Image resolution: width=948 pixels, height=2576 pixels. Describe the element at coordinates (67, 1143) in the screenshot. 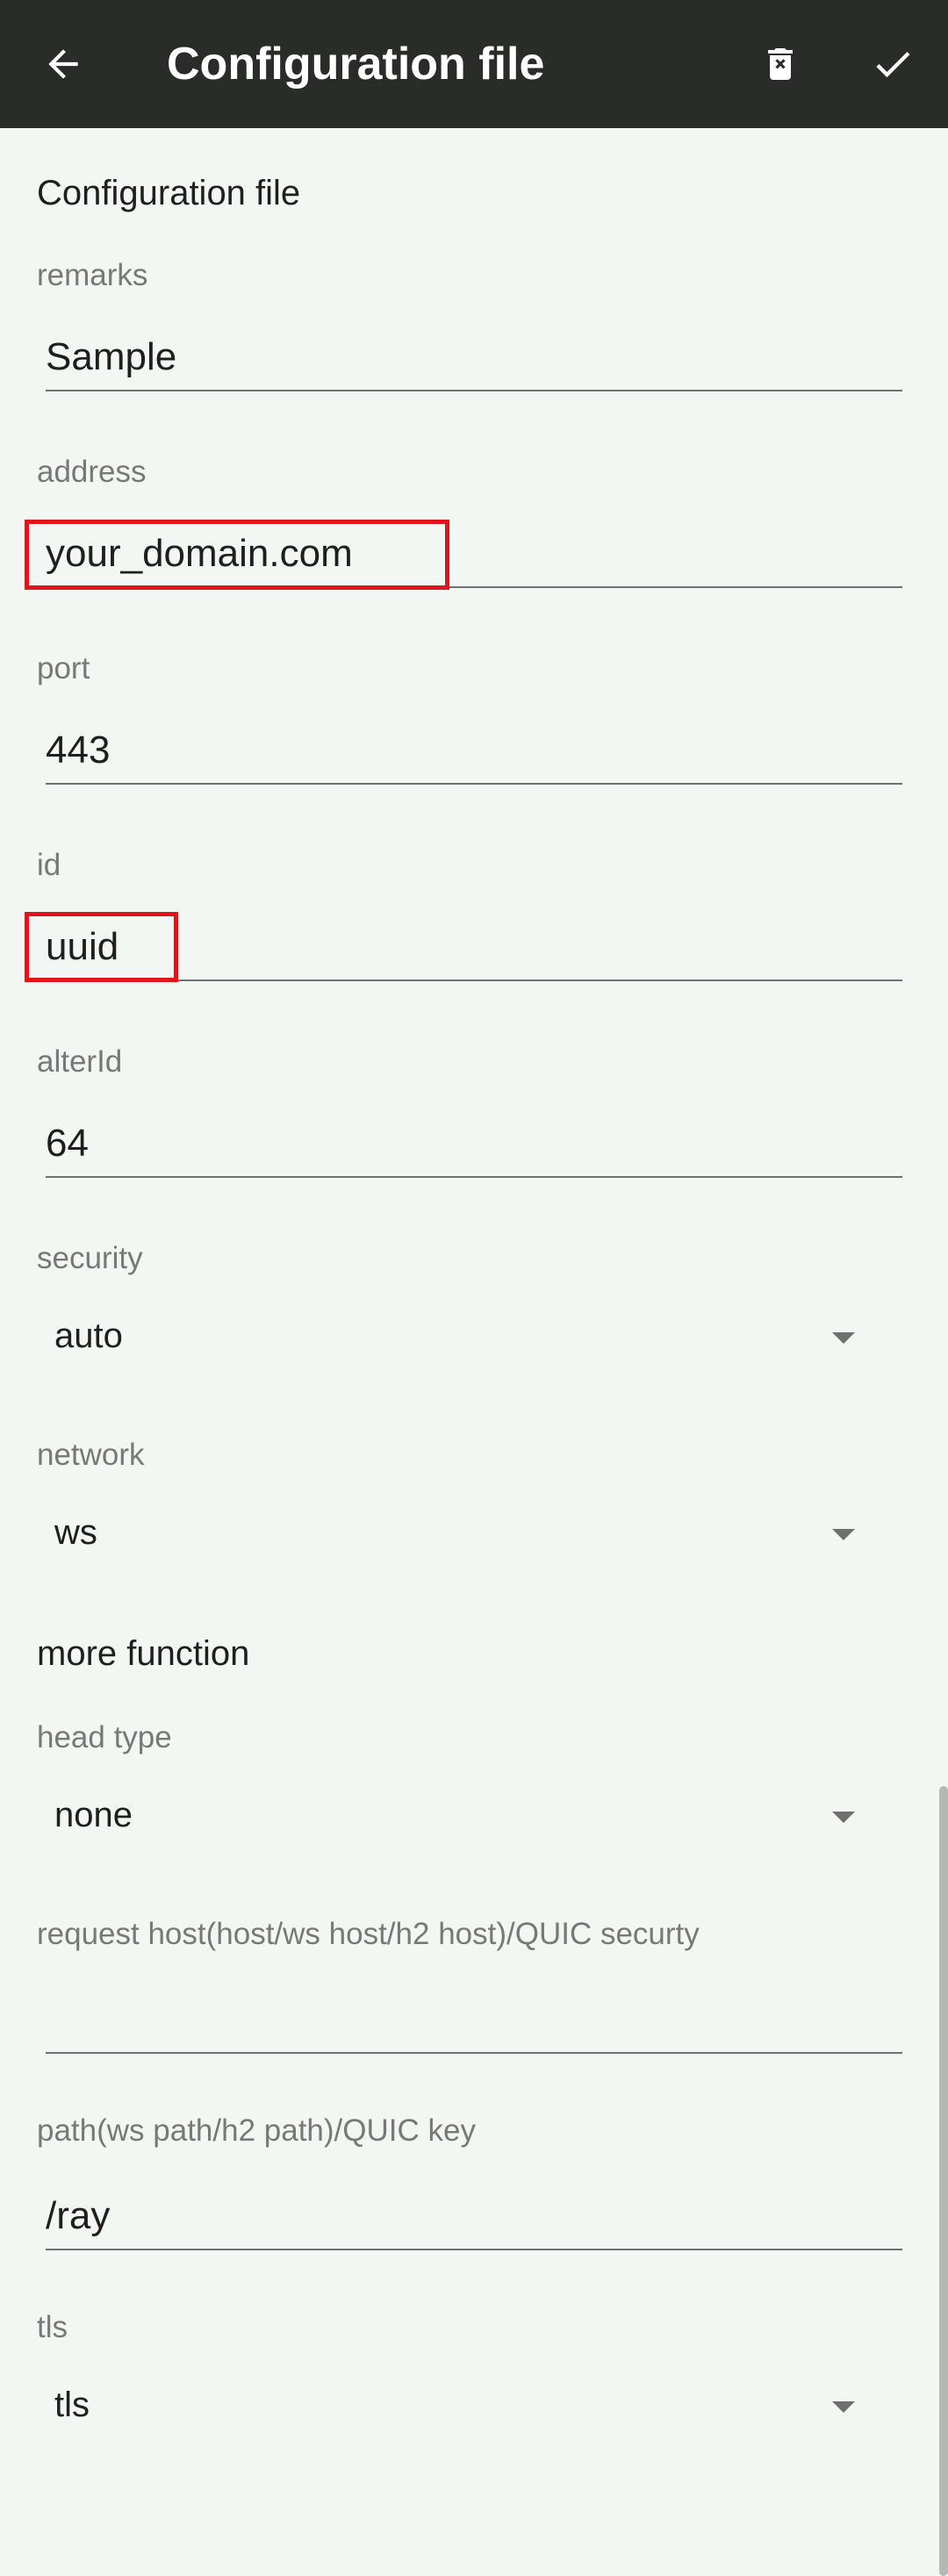

I see `alterid-value: 64` at that location.